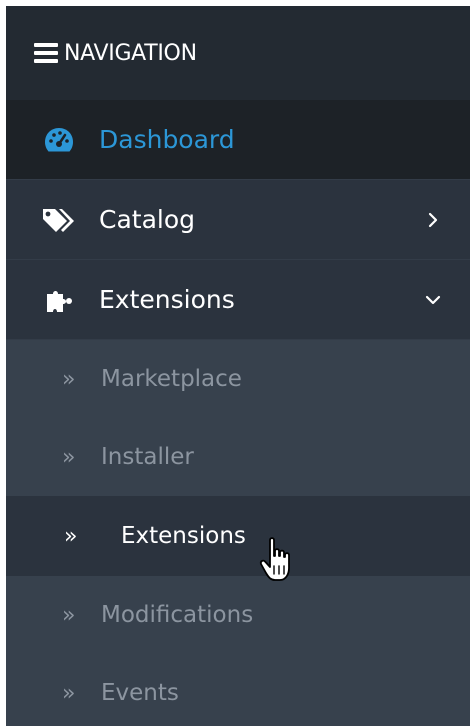 This screenshot has height=726, width=470. I want to click on submenu-item-label: Extensions, so click(183, 536).